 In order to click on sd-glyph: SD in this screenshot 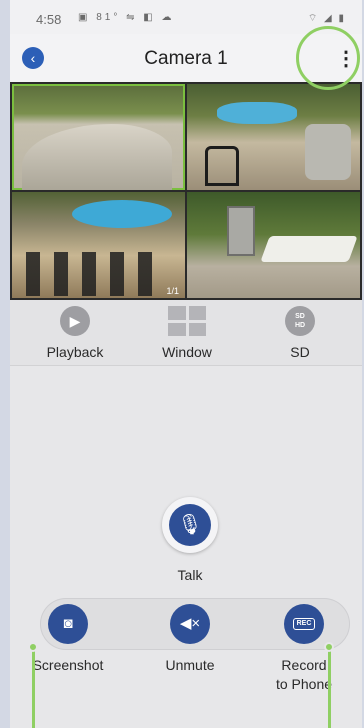, I will do `click(300, 316)`.